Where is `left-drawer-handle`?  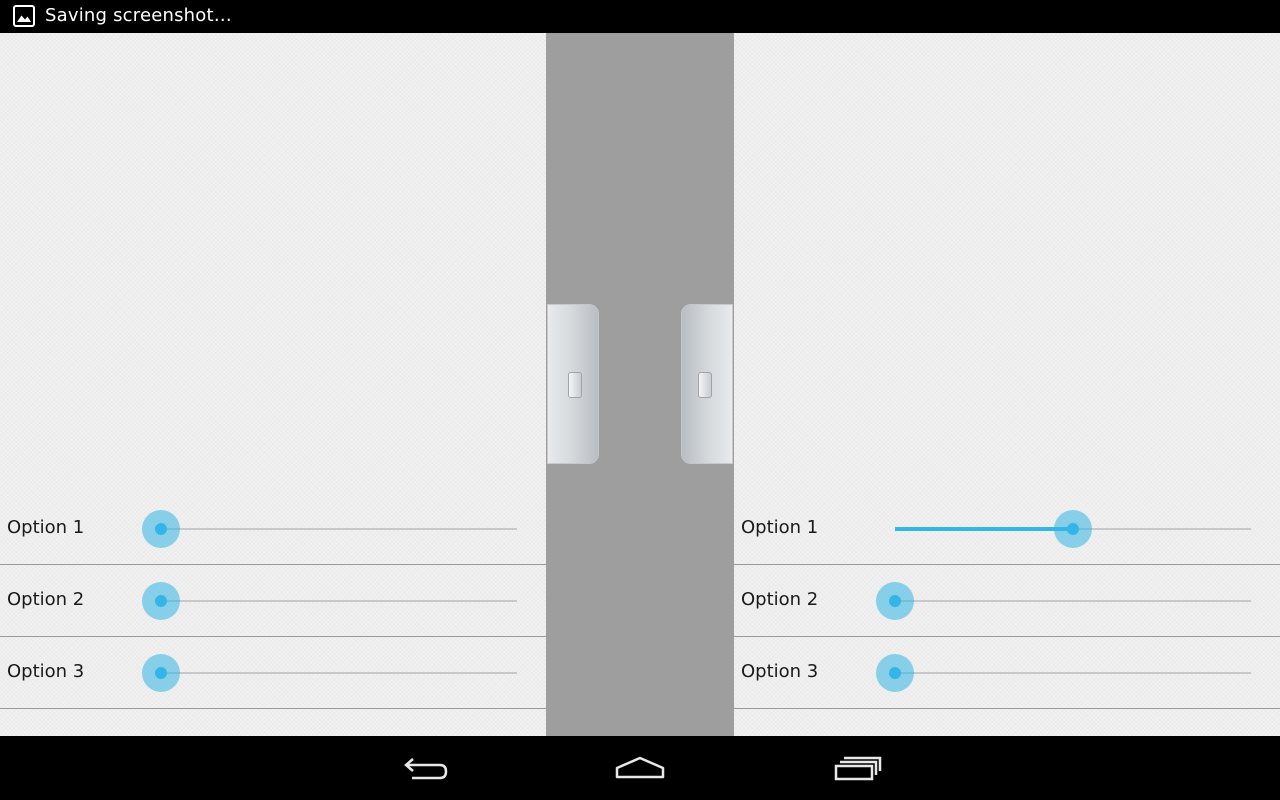 left-drawer-handle is located at coordinates (573, 384).